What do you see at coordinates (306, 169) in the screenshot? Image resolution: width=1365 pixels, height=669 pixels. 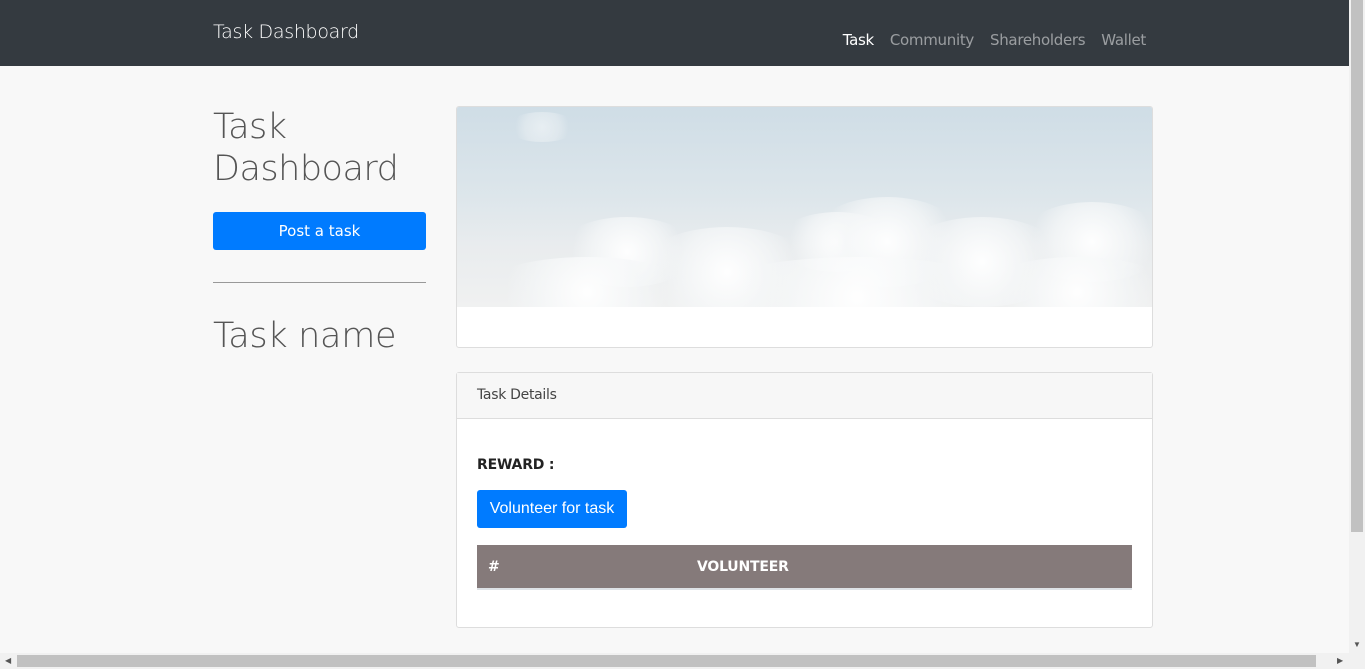 I see `page-title-line2: Dashboard` at bounding box center [306, 169].